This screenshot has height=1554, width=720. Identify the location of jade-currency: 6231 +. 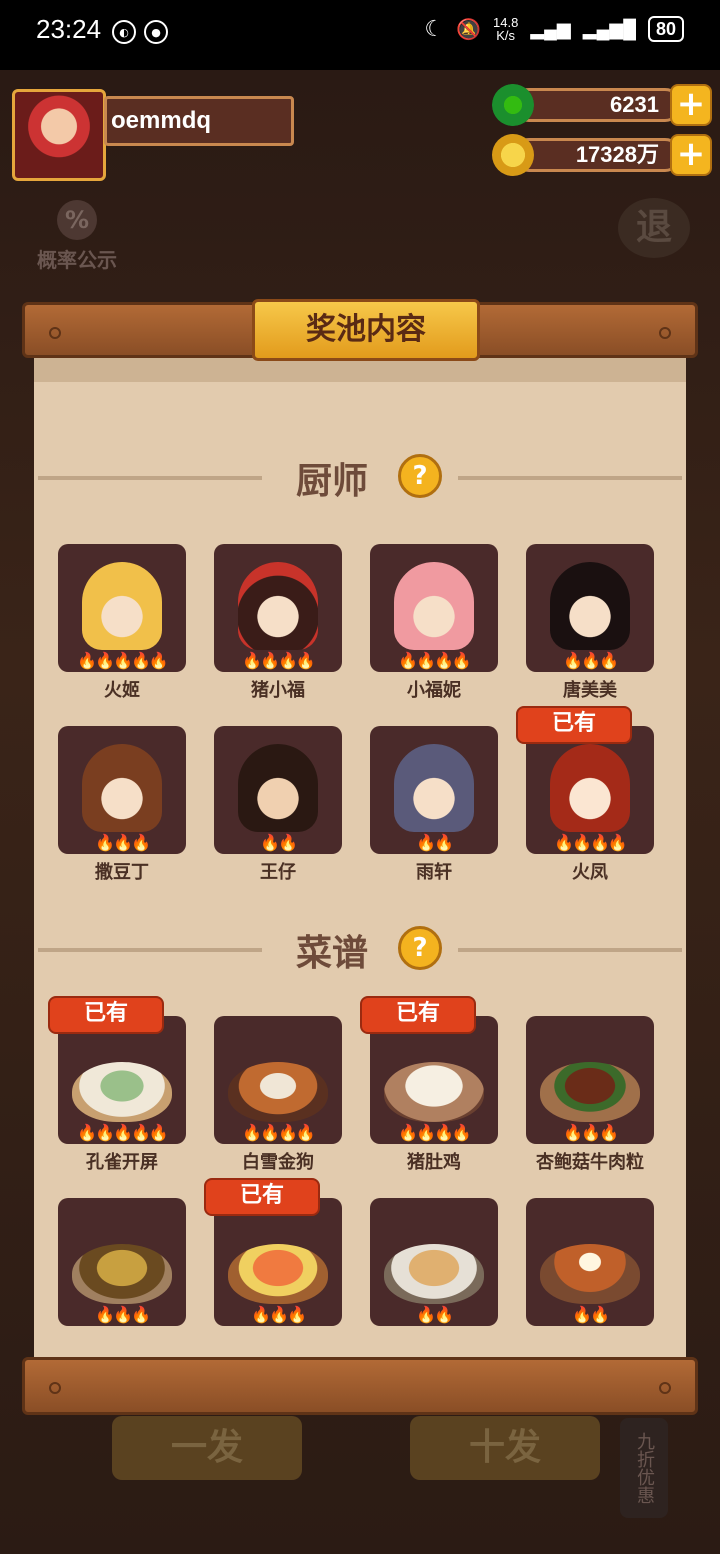
(602, 105).